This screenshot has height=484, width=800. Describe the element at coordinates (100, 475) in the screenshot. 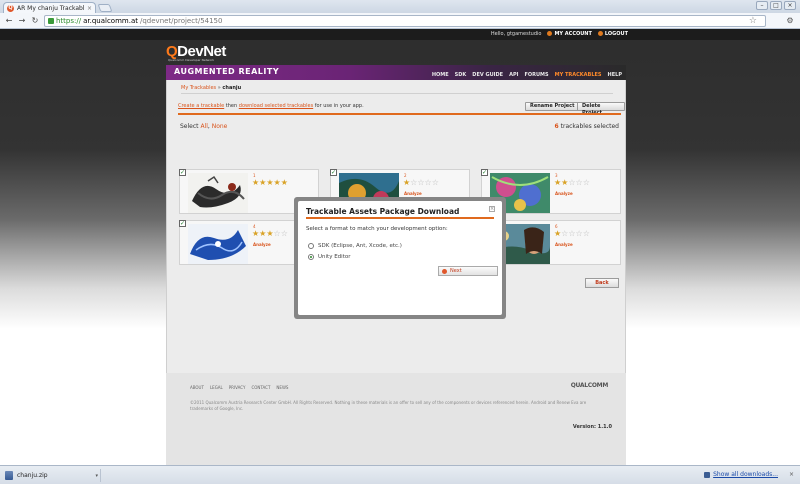

I see `shelf-divider` at that location.